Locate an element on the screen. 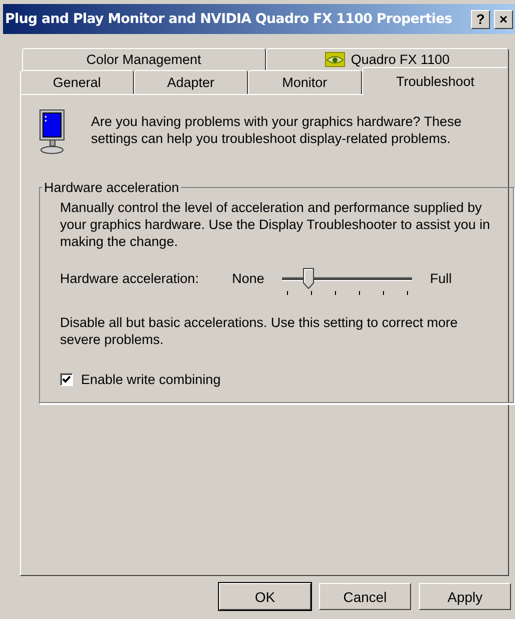 Image resolution: width=515 pixels, height=619 pixels. window-title: Plug and Play Monitor and NVIDIA Quadro FX 1100 Properties is located at coordinates (229, 19).